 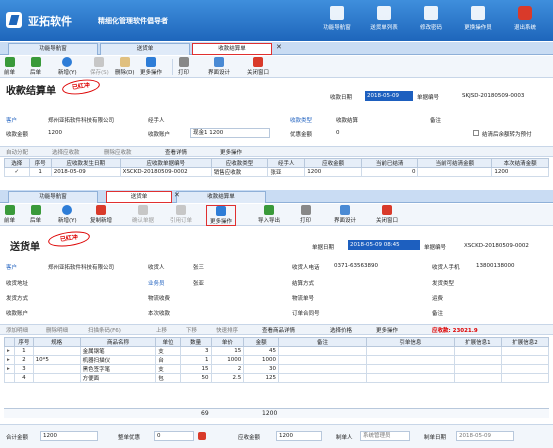 I want to click on delivery-list-button: 送货单列表, so click(x=384, y=21).